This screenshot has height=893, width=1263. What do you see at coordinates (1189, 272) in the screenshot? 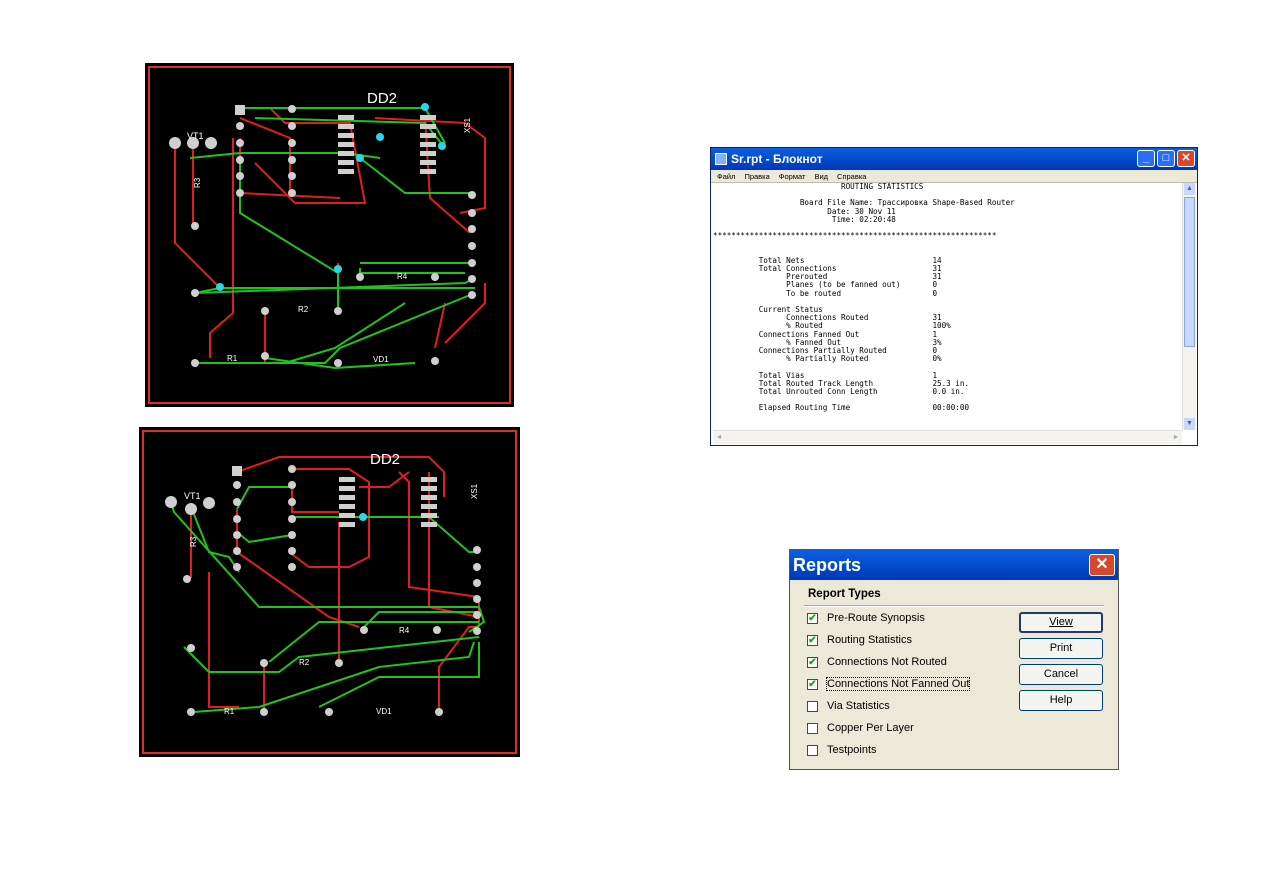
I see `scroll-thumb` at bounding box center [1189, 272].